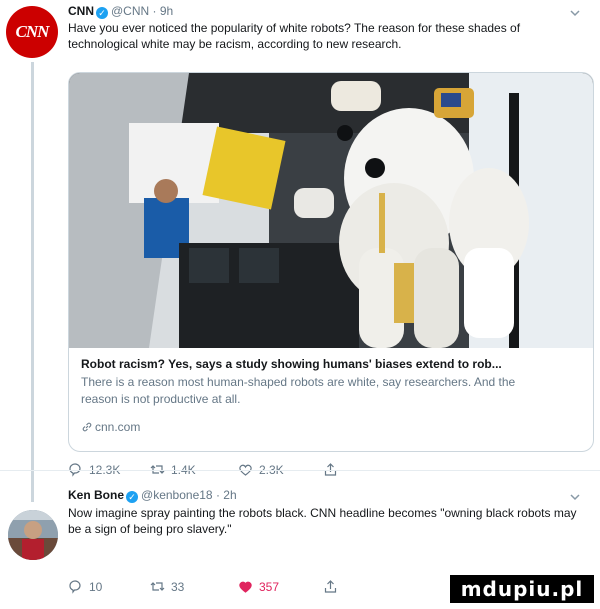 The width and height of the screenshot is (600, 609). What do you see at coordinates (245, 587) in the screenshot?
I see `like-icon` at bounding box center [245, 587].